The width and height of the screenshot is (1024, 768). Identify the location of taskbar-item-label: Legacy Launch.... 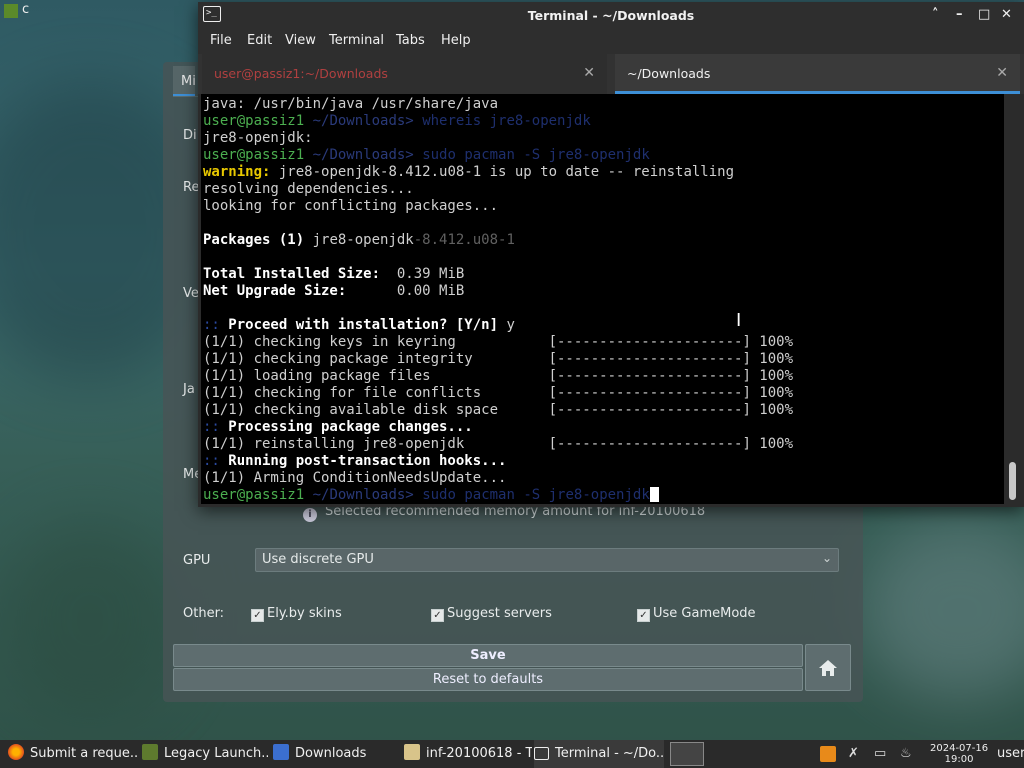
(216, 753).